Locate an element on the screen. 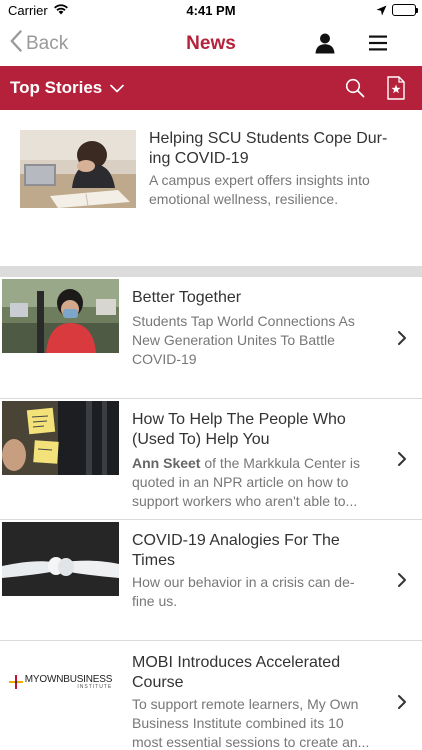  clock: 4:41 PM is located at coordinates (211, 10).